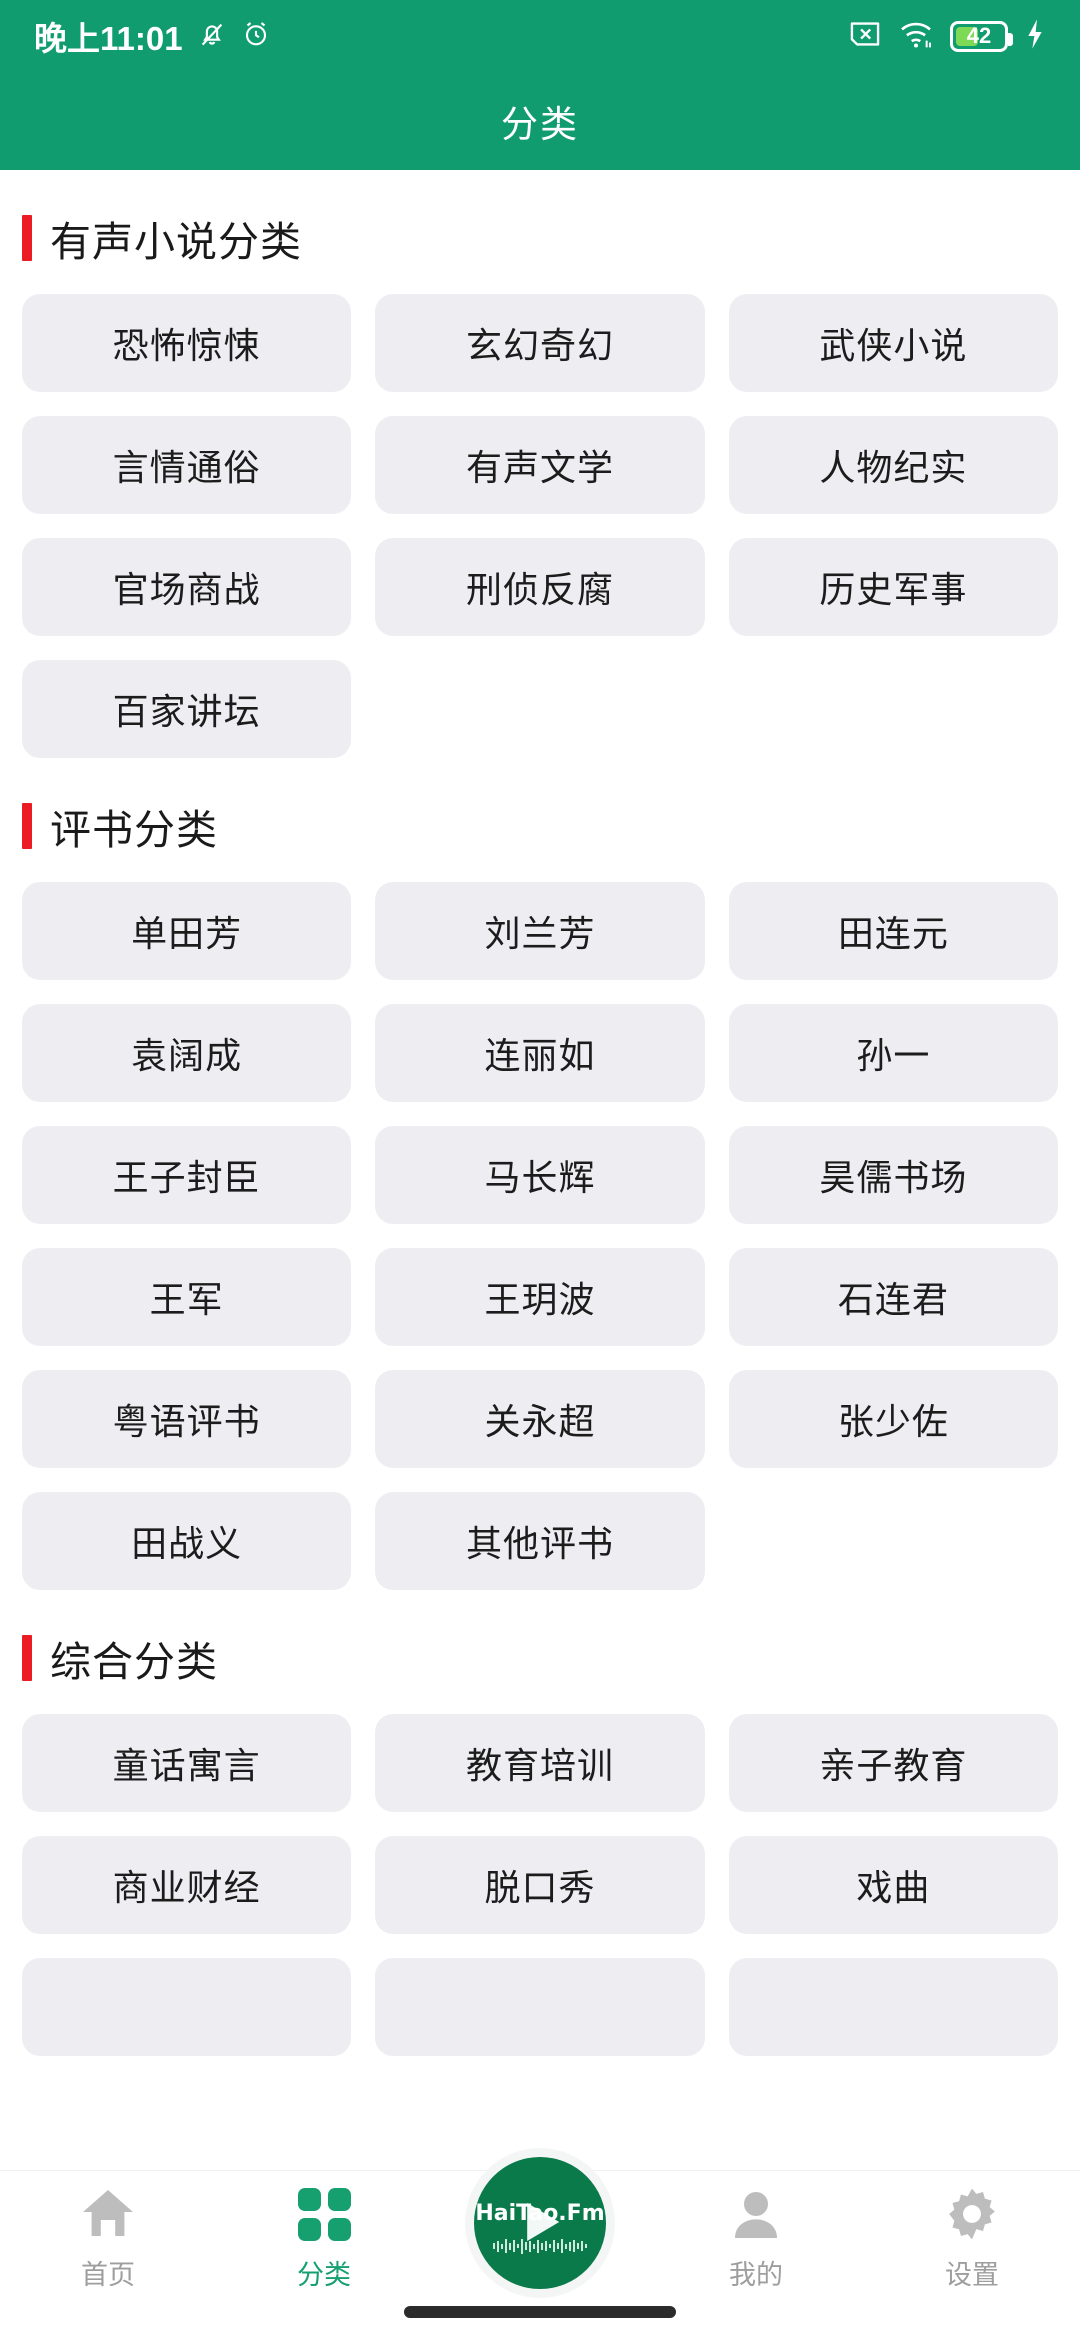 The width and height of the screenshot is (1080, 2340). What do you see at coordinates (893, 1297) in the screenshot?
I see `category-tile: 石连君` at bounding box center [893, 1297].